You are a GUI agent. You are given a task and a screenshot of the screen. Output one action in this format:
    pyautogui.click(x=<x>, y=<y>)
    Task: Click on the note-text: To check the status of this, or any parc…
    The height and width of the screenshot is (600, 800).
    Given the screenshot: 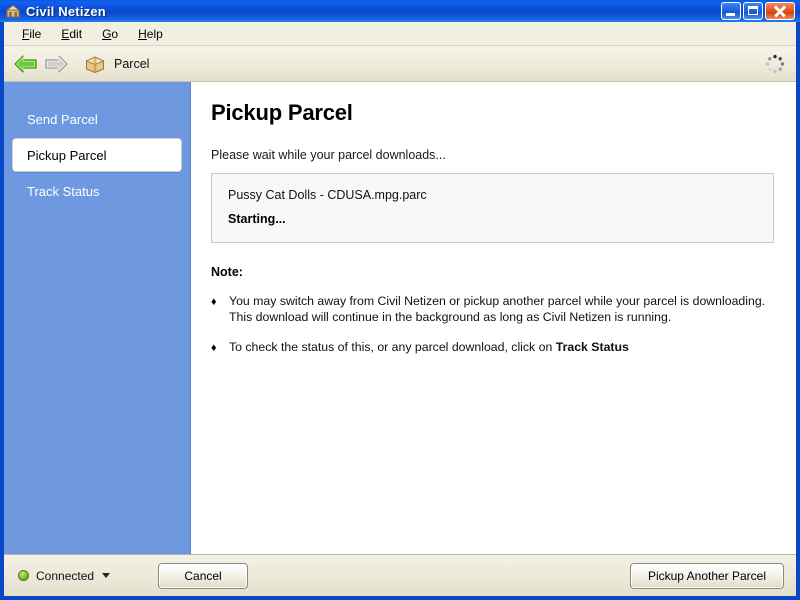 What is the action you would take?
    pyautogui.click(x=429, y=347)
    